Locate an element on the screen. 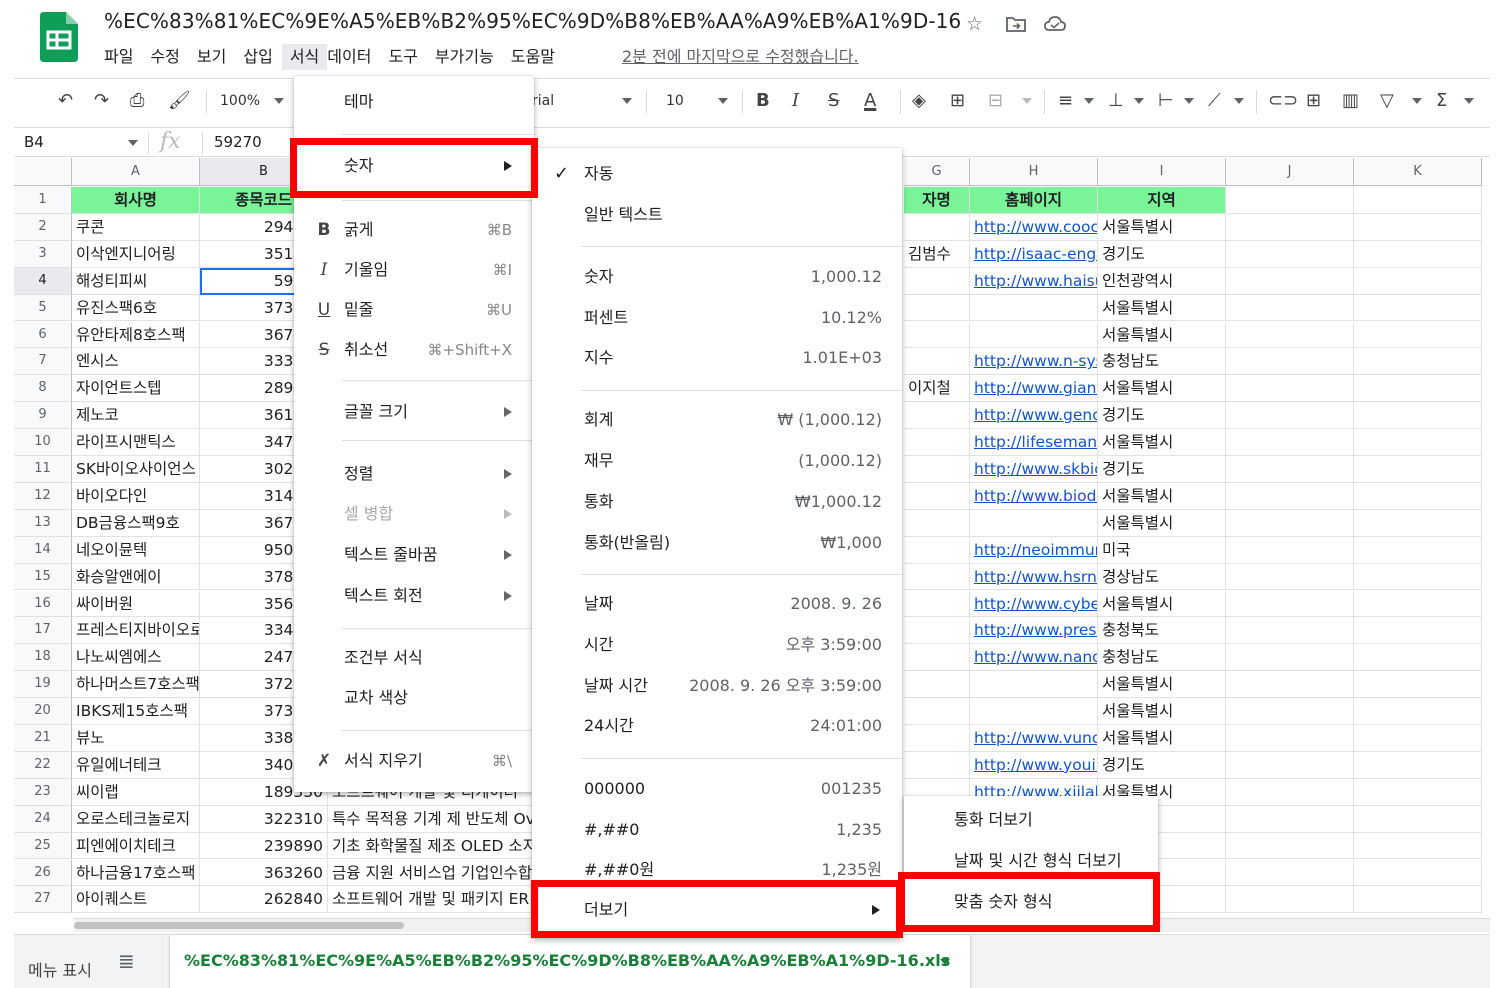 The height and width of the screenshot is (988, 1496). number-plain-text: 일반 텍스트 is located at coordinates (717, 215).